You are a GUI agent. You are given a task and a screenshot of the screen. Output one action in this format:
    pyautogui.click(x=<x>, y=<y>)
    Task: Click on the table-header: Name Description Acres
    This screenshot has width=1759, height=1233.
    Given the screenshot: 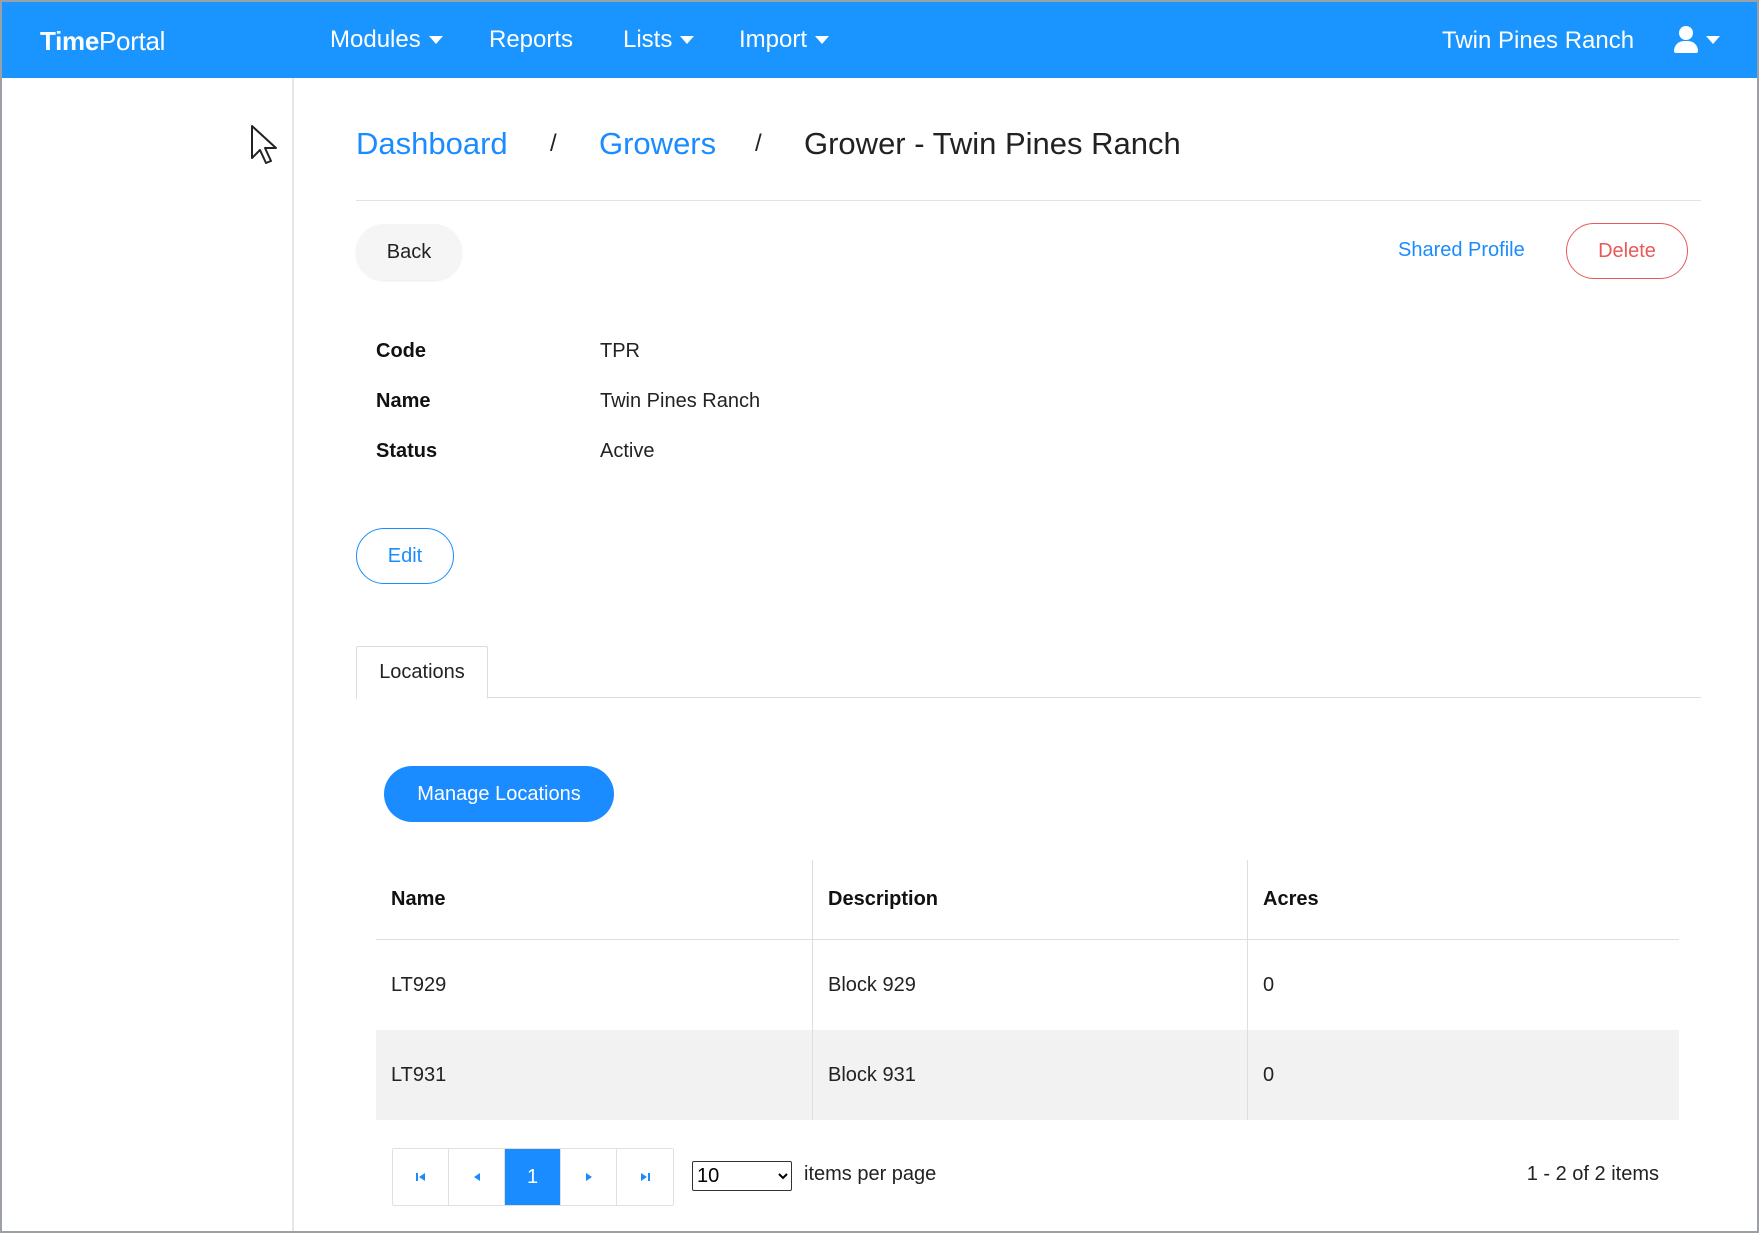 What is the action you would take?
    pyautogui.click(x=1027, y=900)
    